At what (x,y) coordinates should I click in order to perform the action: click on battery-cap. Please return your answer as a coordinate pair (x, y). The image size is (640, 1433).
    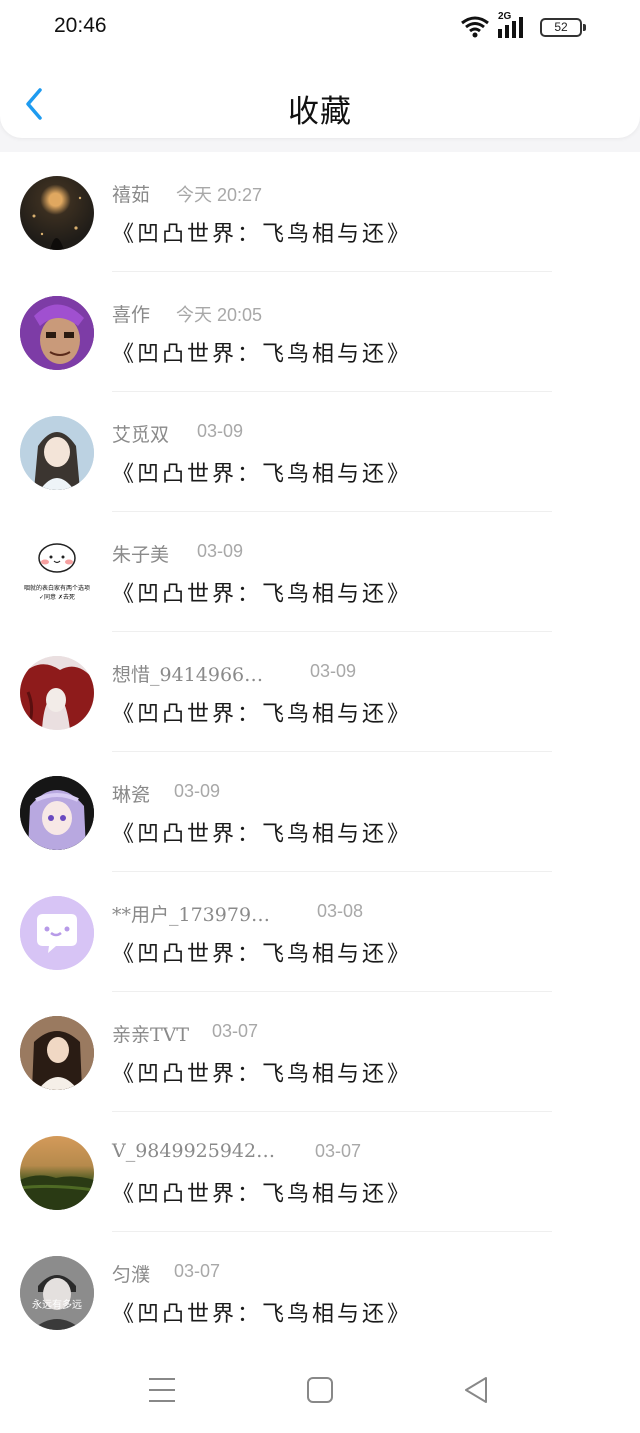
    Looking at the image, I should click on (584, 27).